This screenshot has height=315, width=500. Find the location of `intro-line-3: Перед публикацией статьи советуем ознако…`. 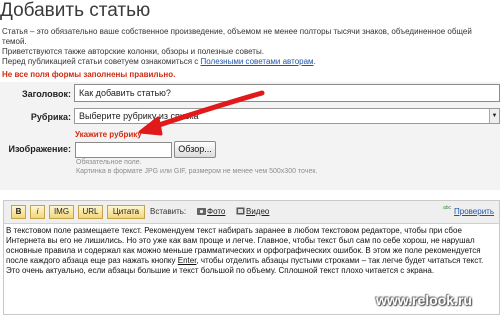

intro-line-3: Перед публикацией статьи советуем ознако… is located at coordinates (250, 62).